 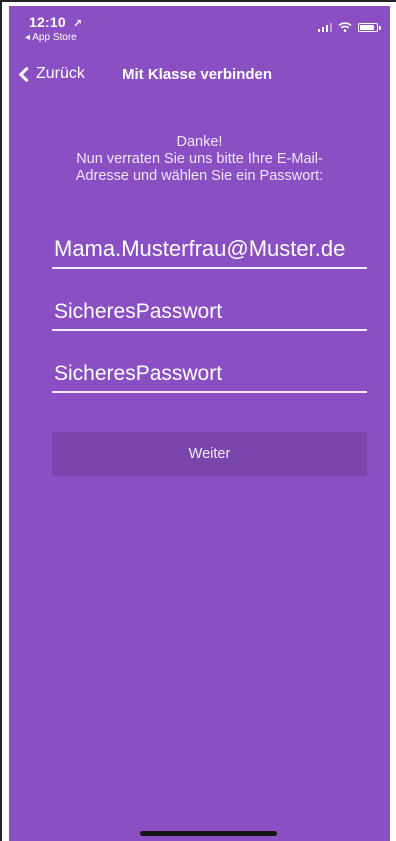 I want to click on status-time: 12:10 ↗, so click(x=55, y=22).